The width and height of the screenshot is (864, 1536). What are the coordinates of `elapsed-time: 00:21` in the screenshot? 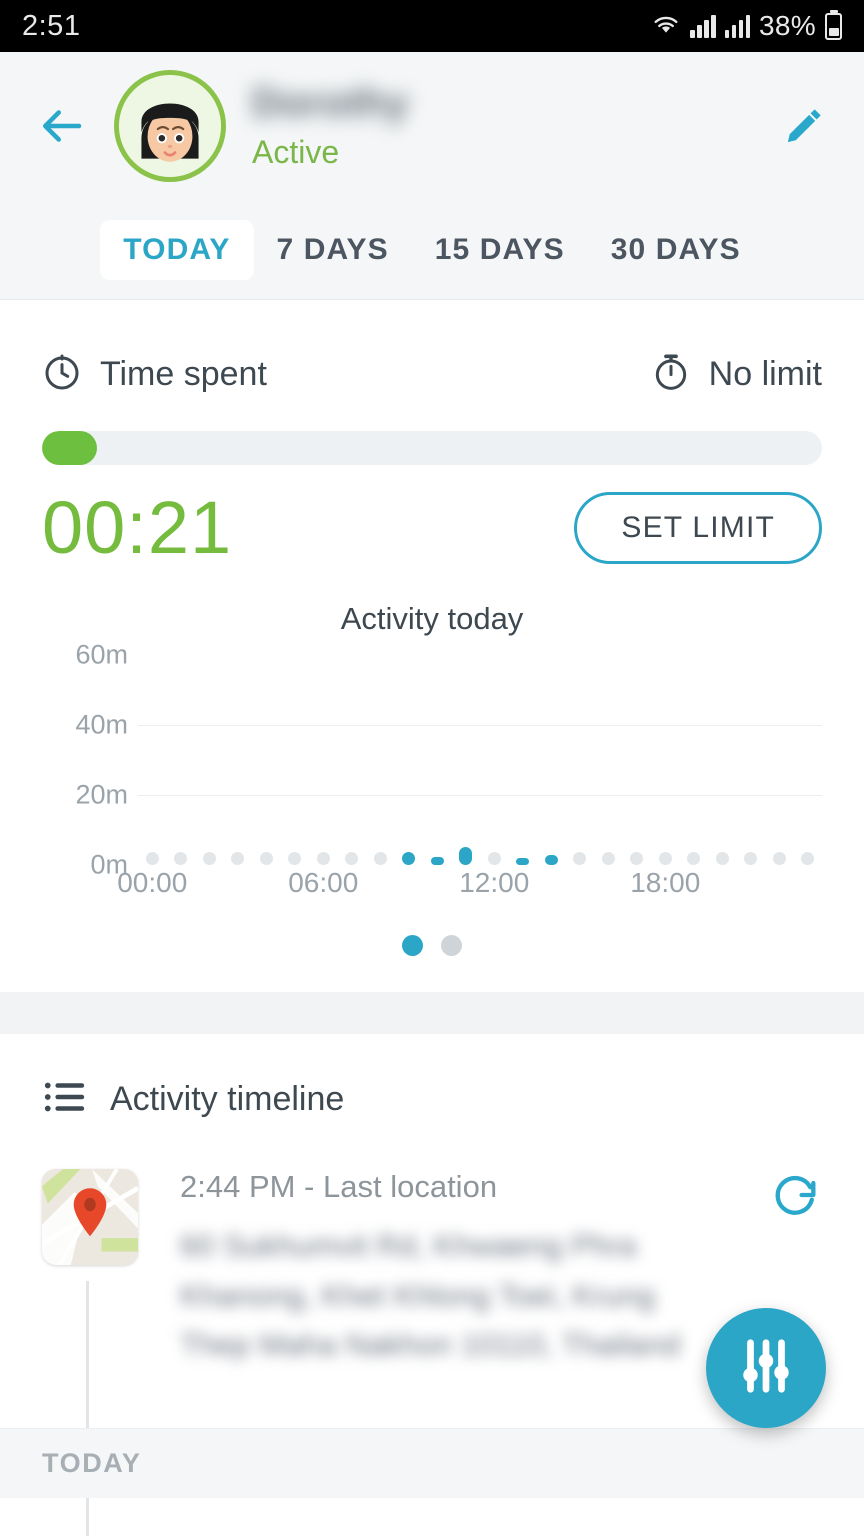 It's located at (137, 527).